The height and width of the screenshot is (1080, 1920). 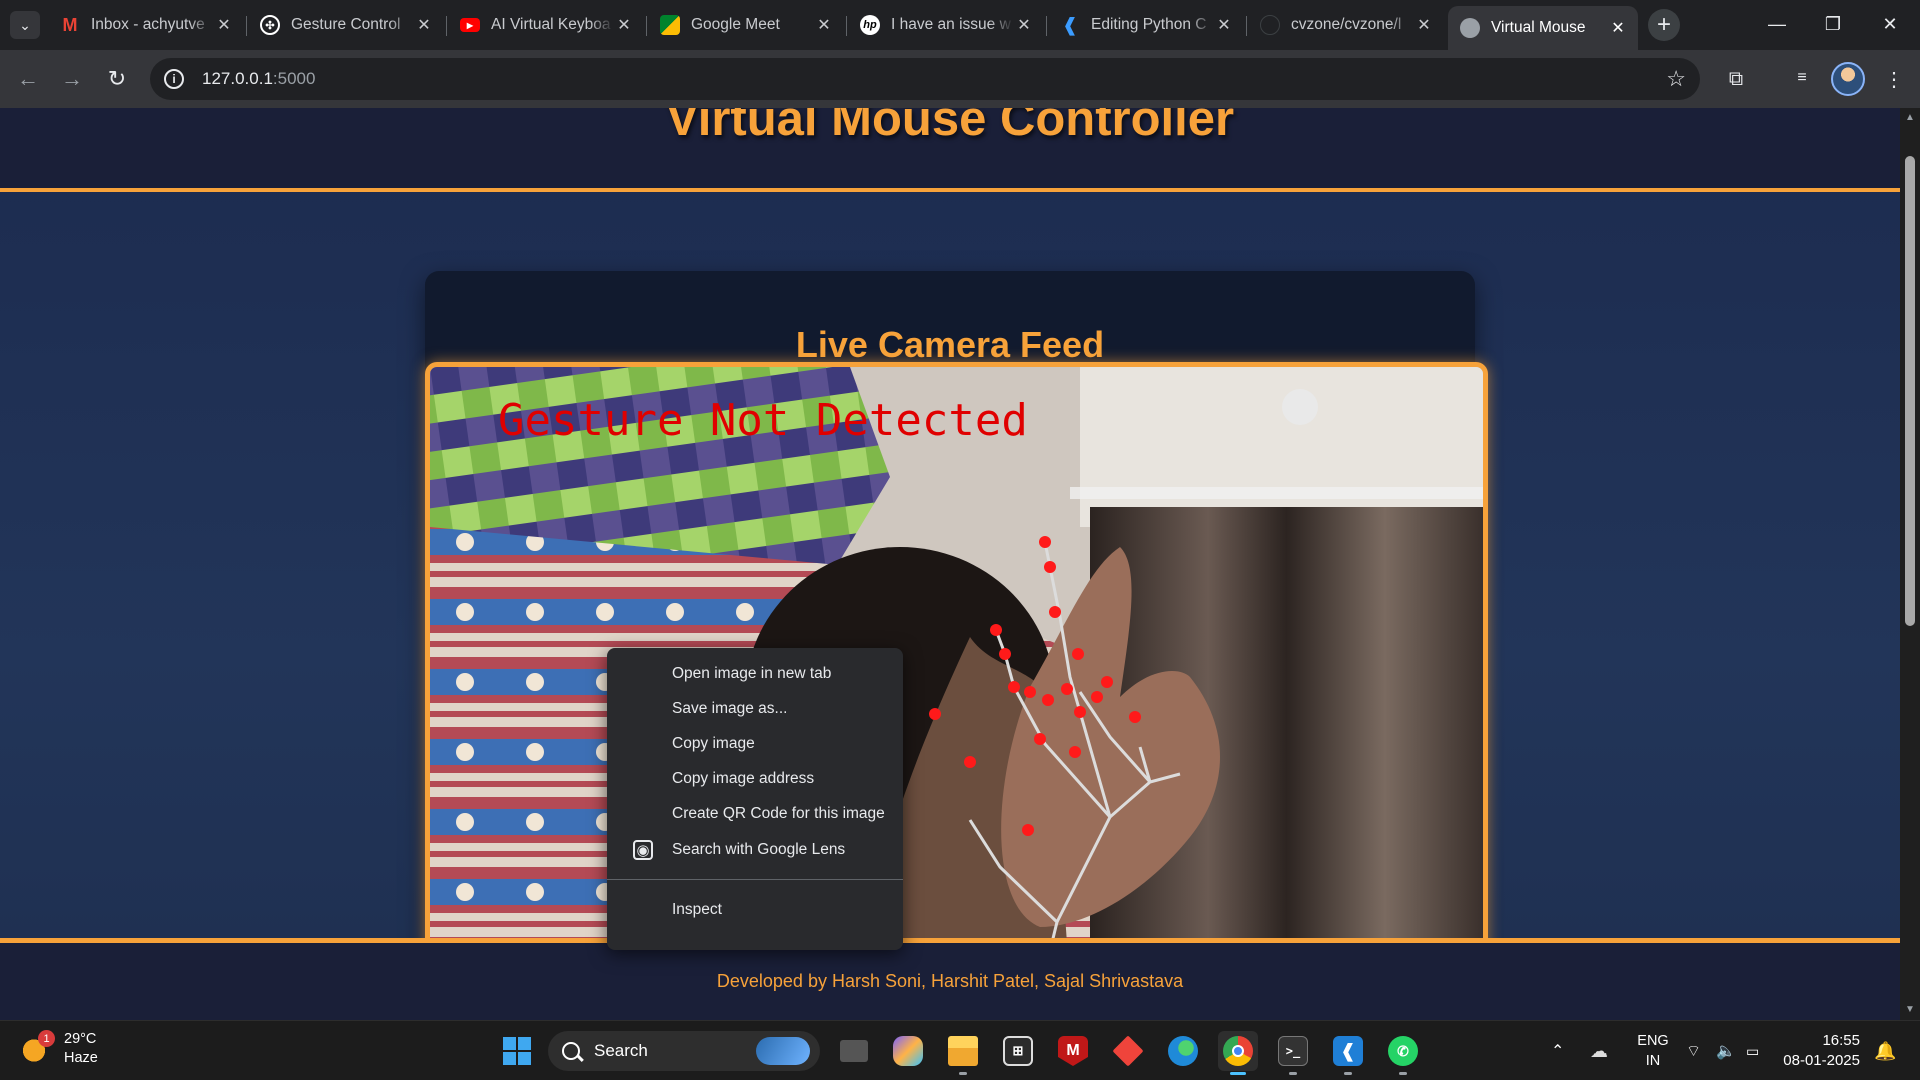 I want to click on menu-inspect: Inspect, so click(x=755, y=909).